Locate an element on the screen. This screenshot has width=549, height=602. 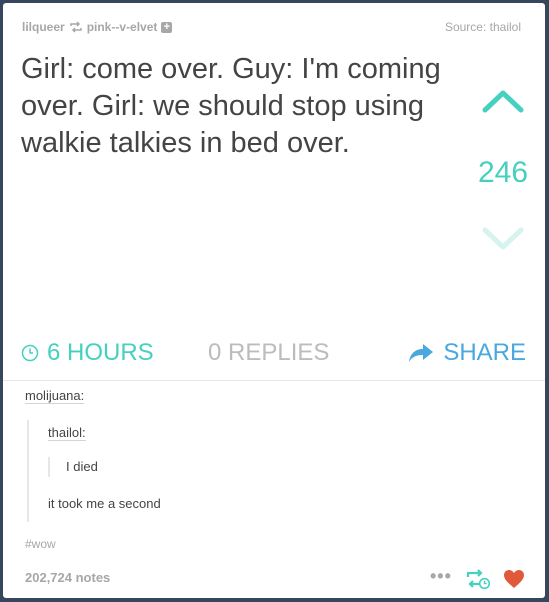
source-link: Source: thailol is located at coordinates (483, 27).